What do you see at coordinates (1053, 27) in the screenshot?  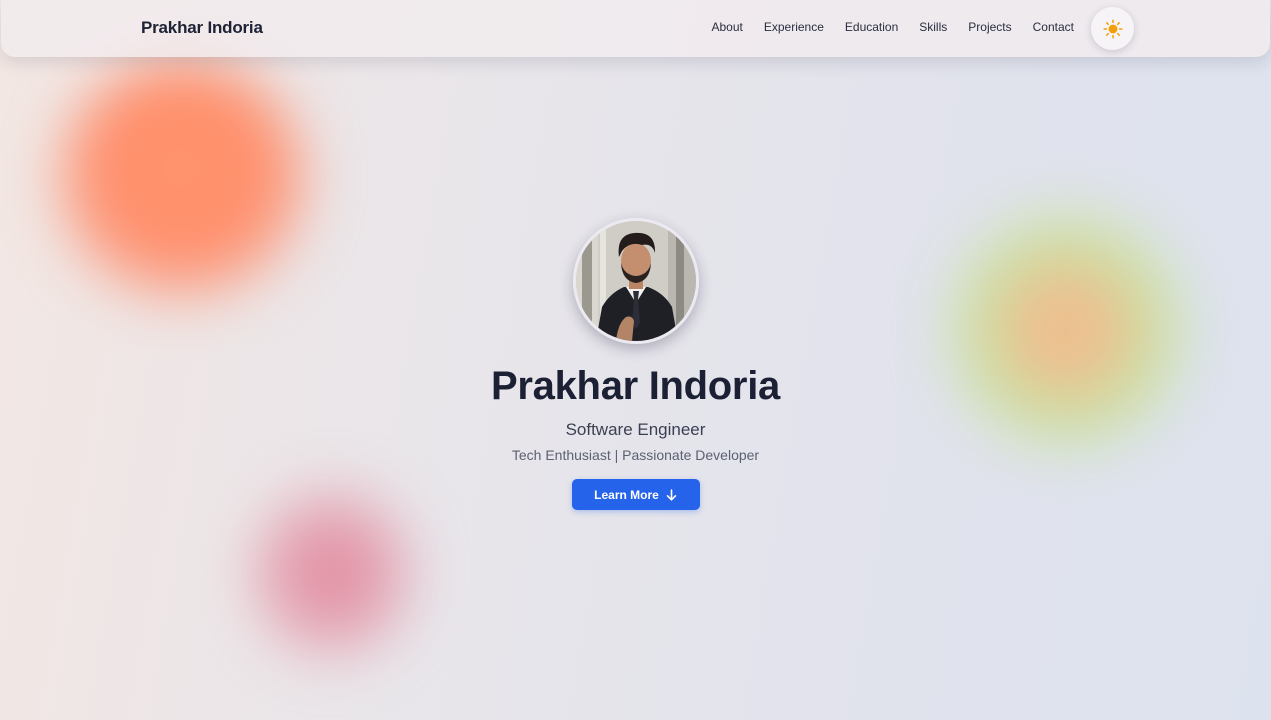 I see `nav-link-contact: Contact` at bounding box center [1053, 27].